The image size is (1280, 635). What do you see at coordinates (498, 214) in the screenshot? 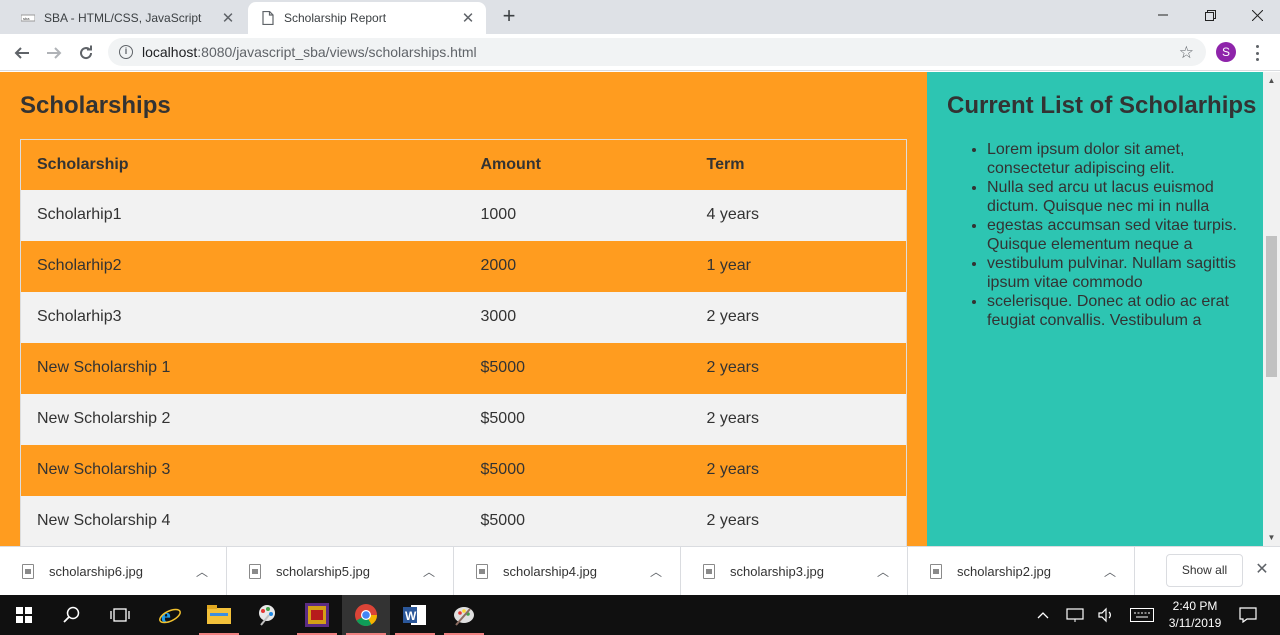
I see `table-cell: 1000` at bounding box center [498, 214].